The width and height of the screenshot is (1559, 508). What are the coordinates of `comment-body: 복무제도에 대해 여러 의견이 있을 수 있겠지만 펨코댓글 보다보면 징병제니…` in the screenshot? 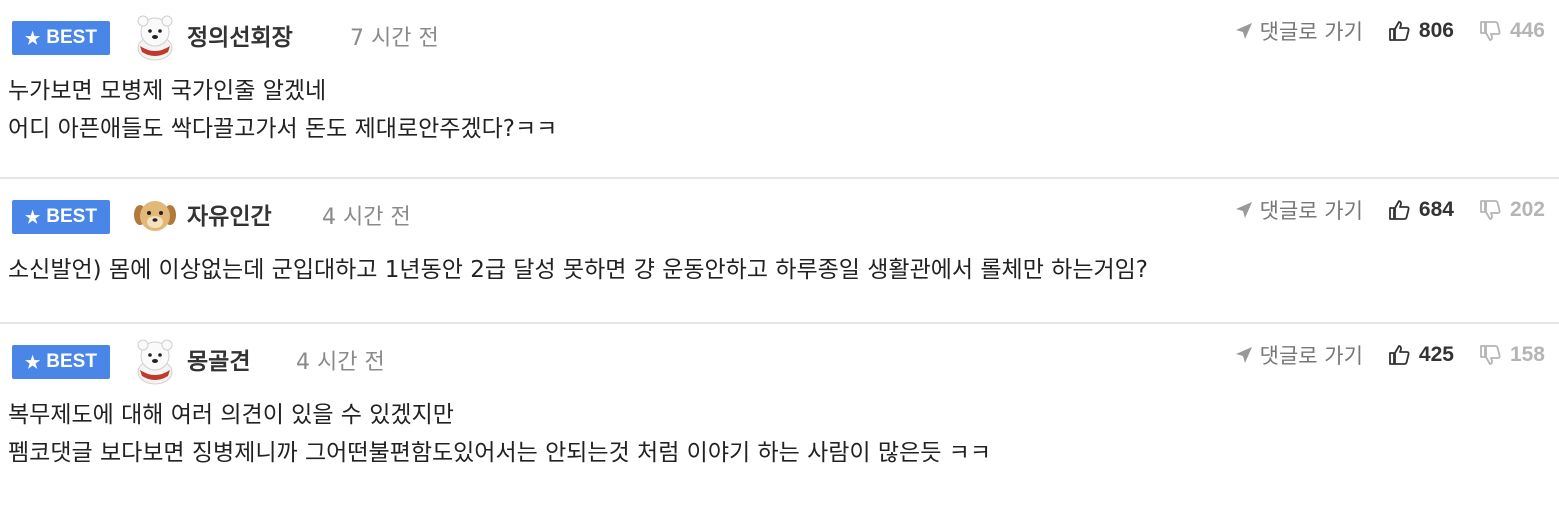 It's located at (782, 434).